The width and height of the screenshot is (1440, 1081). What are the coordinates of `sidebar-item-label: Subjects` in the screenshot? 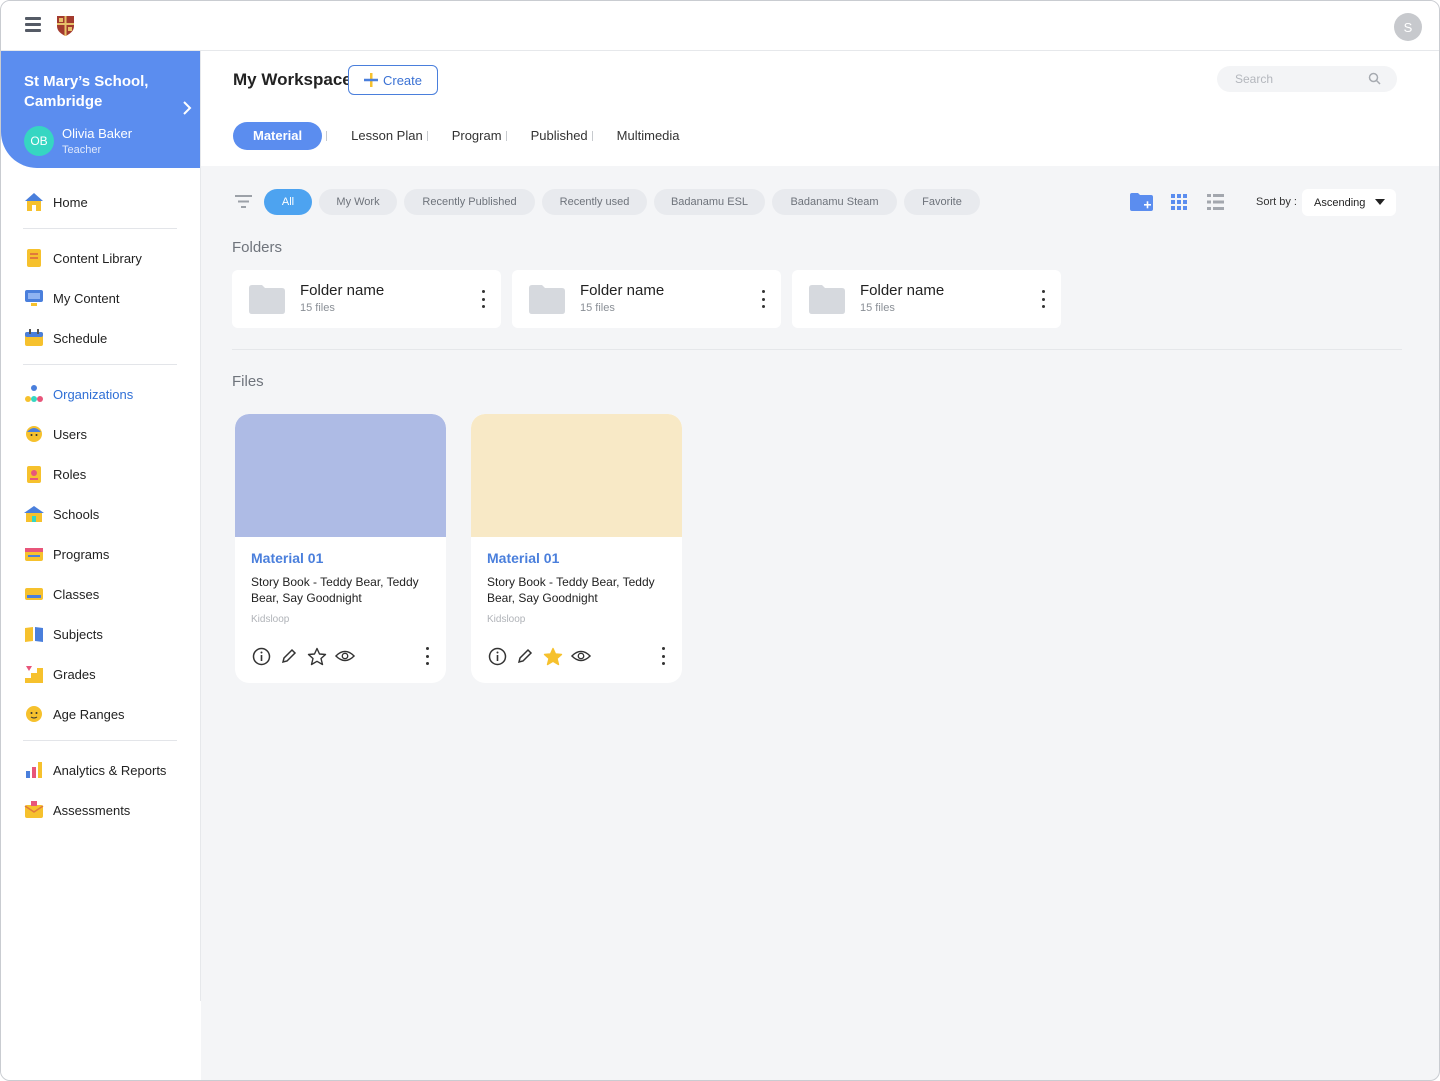 It's located at (78, 634).